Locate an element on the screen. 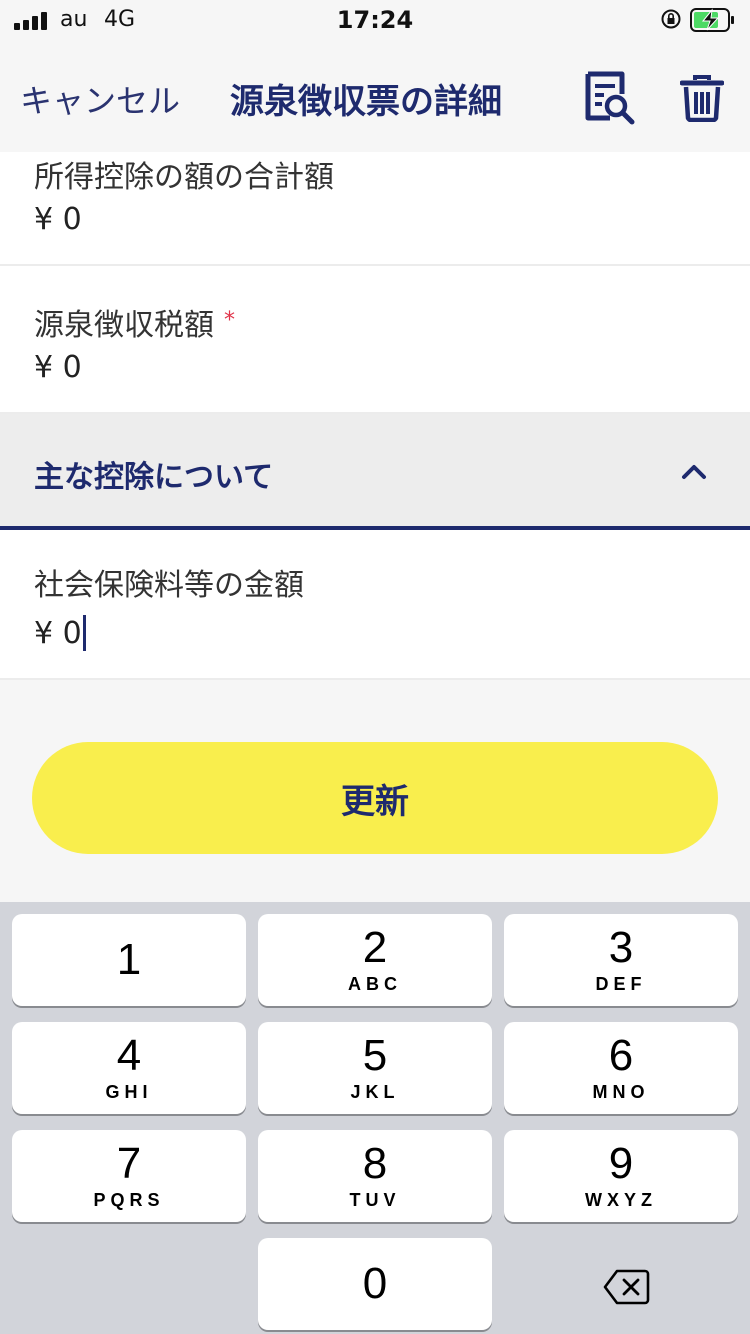  status-bar: au 4G 17:24 is located at coordinates (375, 20).